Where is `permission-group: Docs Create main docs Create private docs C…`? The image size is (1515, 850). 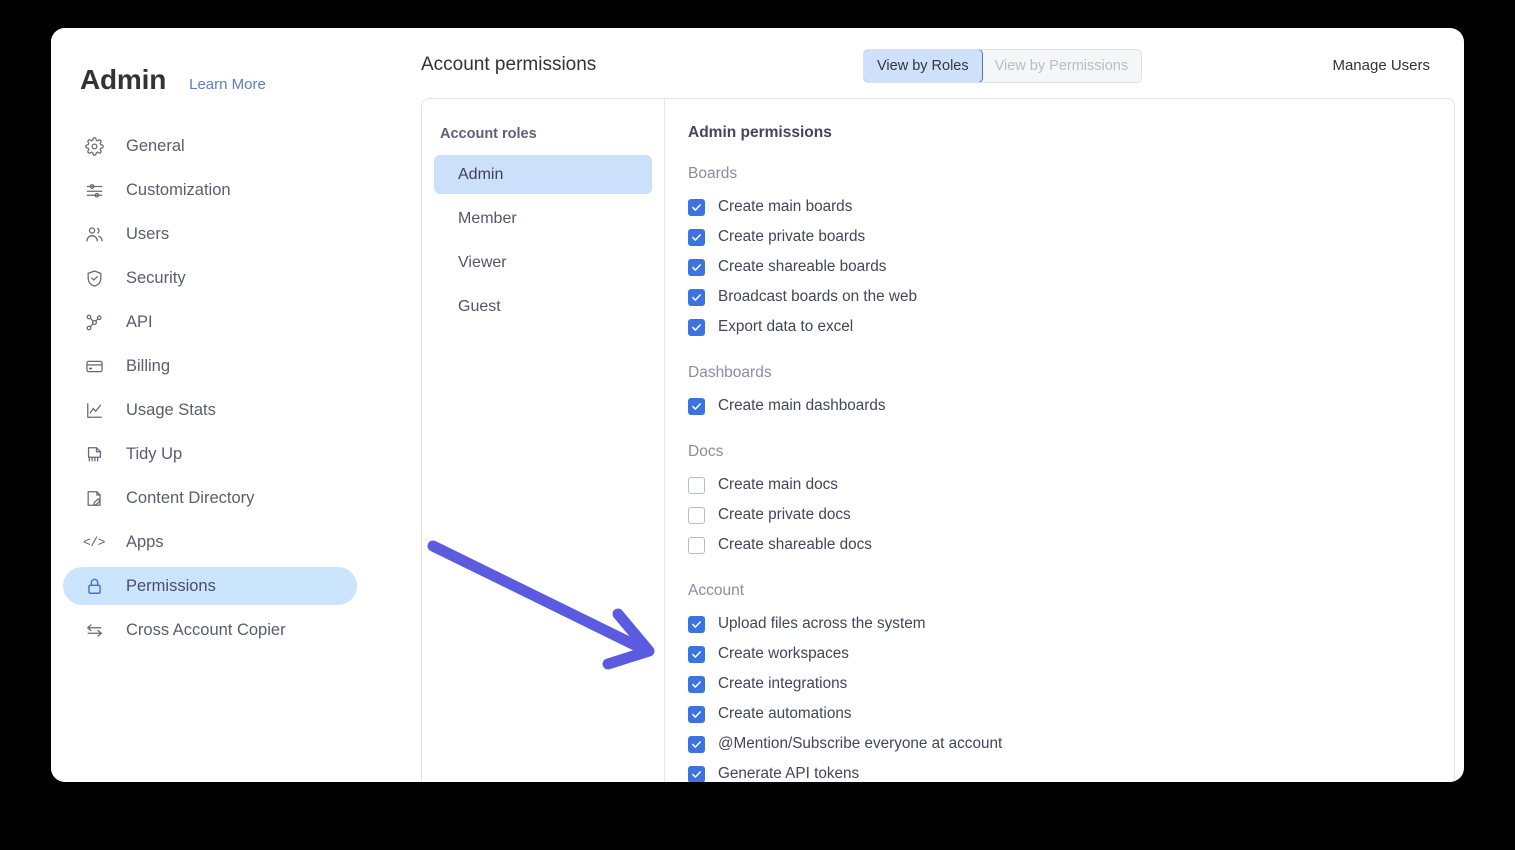
permission-group: Docs Create main docs Create private docs C… is located at coordinates (1071, 501).